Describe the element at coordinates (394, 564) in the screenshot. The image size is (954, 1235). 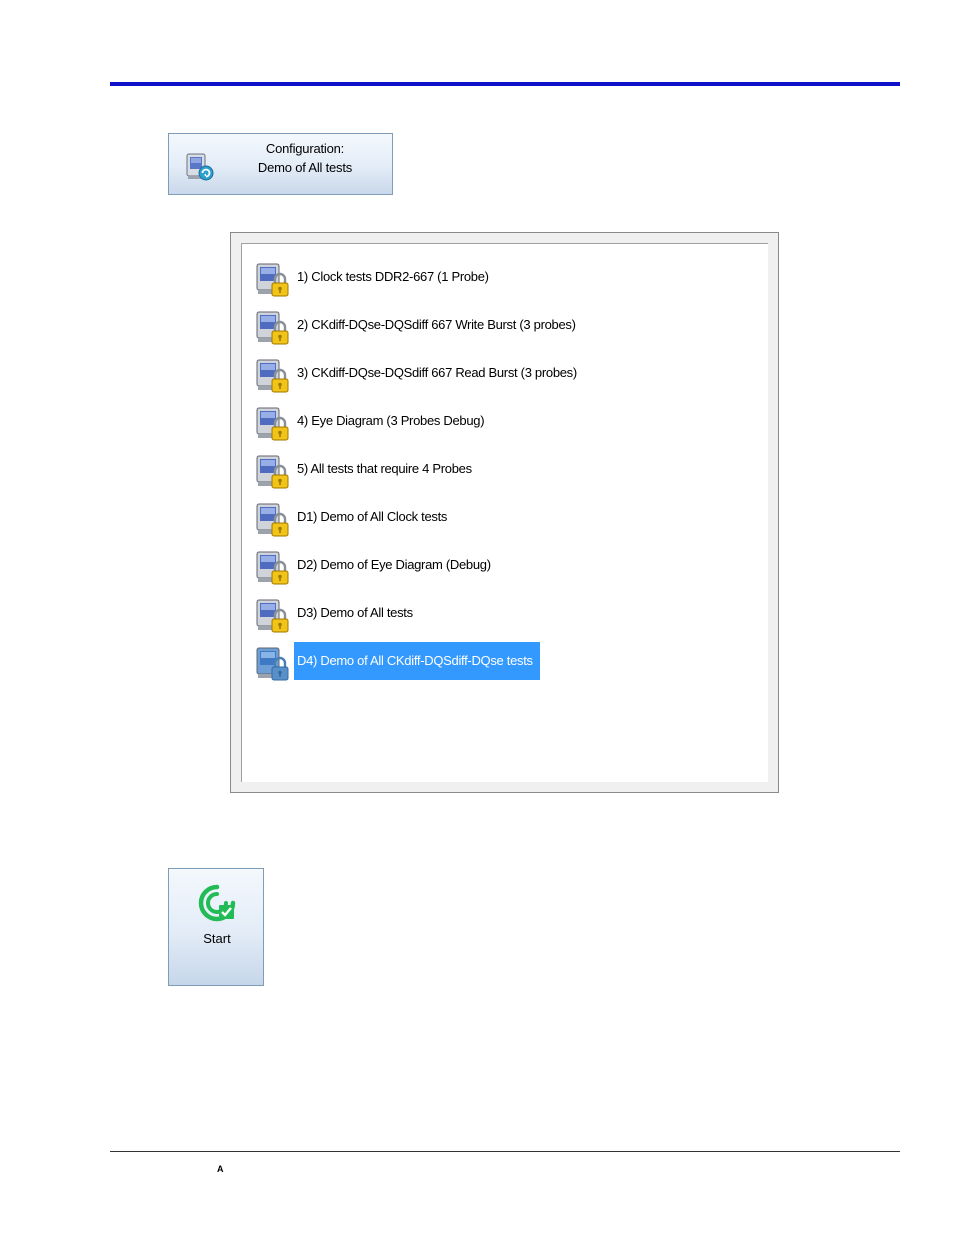
I see `configuration-list-item-label: D2) Demo of Eye Diagram (Debug)` at that location.